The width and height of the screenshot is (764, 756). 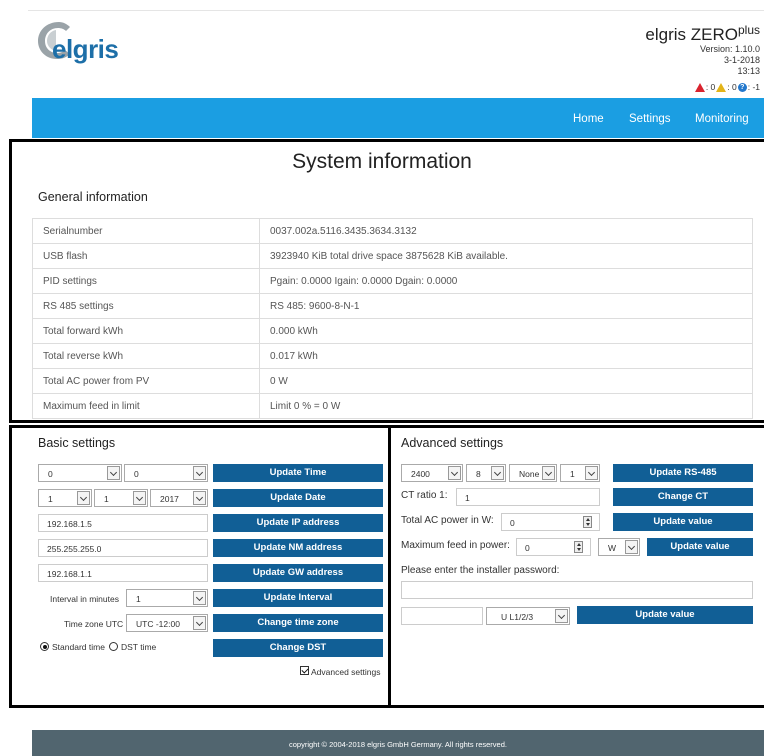 I want to click on info-value: 0.017 kWh, so click(x=506, y=356).